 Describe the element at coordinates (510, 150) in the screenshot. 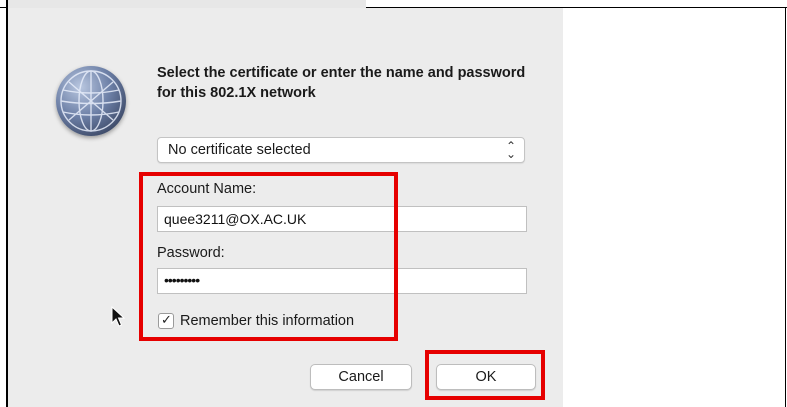

I see `updown-chevron-icon: ⌃ ⌄` at that location.